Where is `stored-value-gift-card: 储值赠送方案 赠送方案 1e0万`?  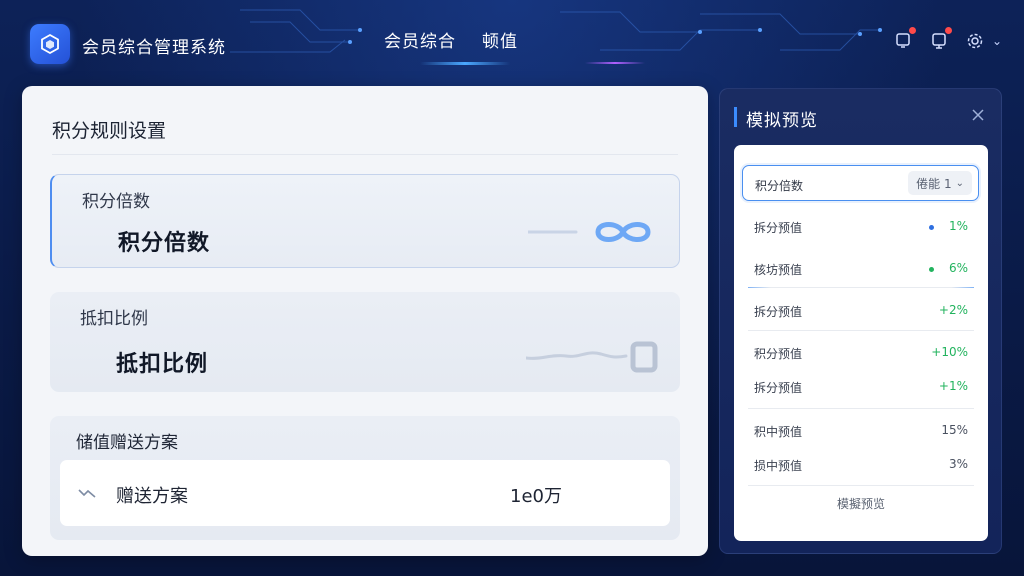
stored-value-gift-card: 储值赠送方案 赠送方案 1e0万 is located at coordinates (365, 478).